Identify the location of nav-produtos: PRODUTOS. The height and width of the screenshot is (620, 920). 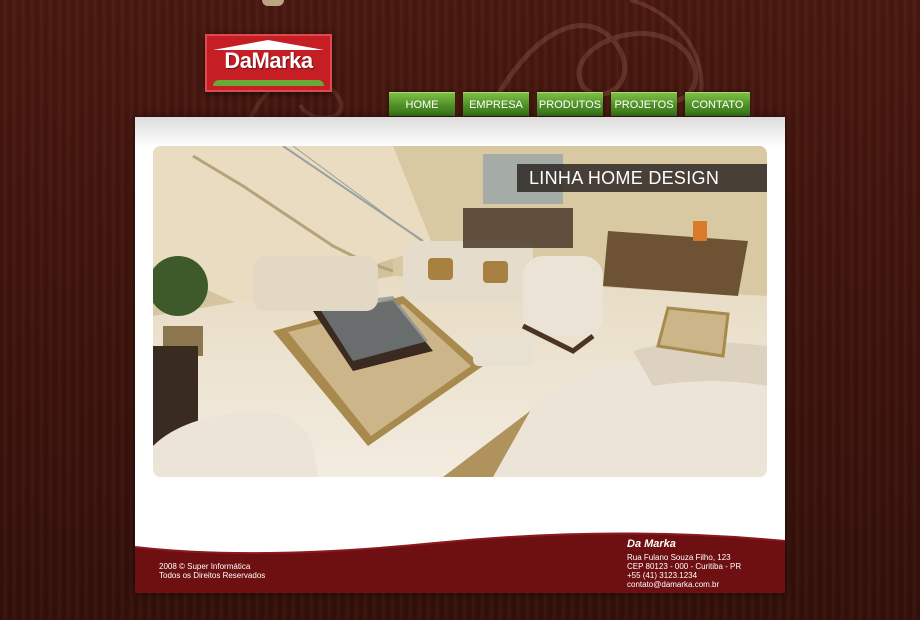
(570, 104).